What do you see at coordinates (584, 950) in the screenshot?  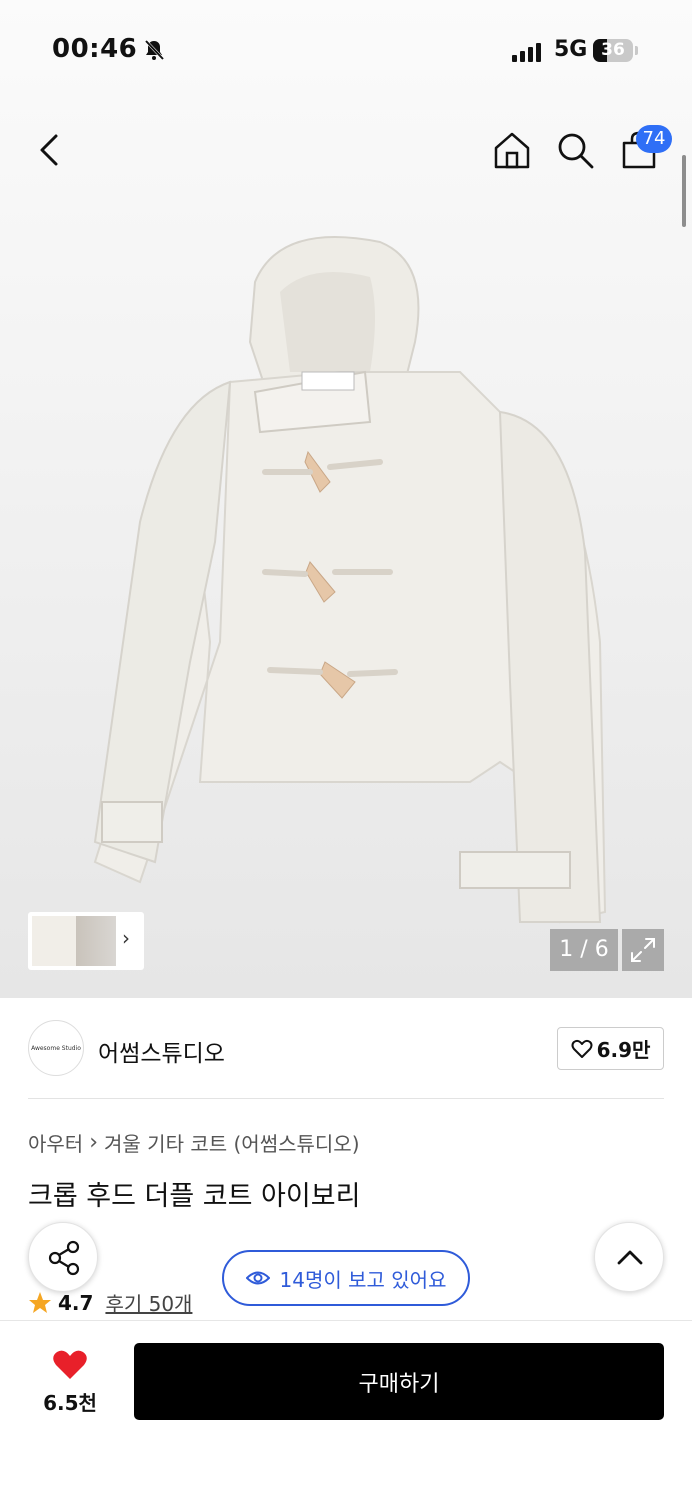 I see `image-pager: 1 / 6` at bounding box center [584, 950].